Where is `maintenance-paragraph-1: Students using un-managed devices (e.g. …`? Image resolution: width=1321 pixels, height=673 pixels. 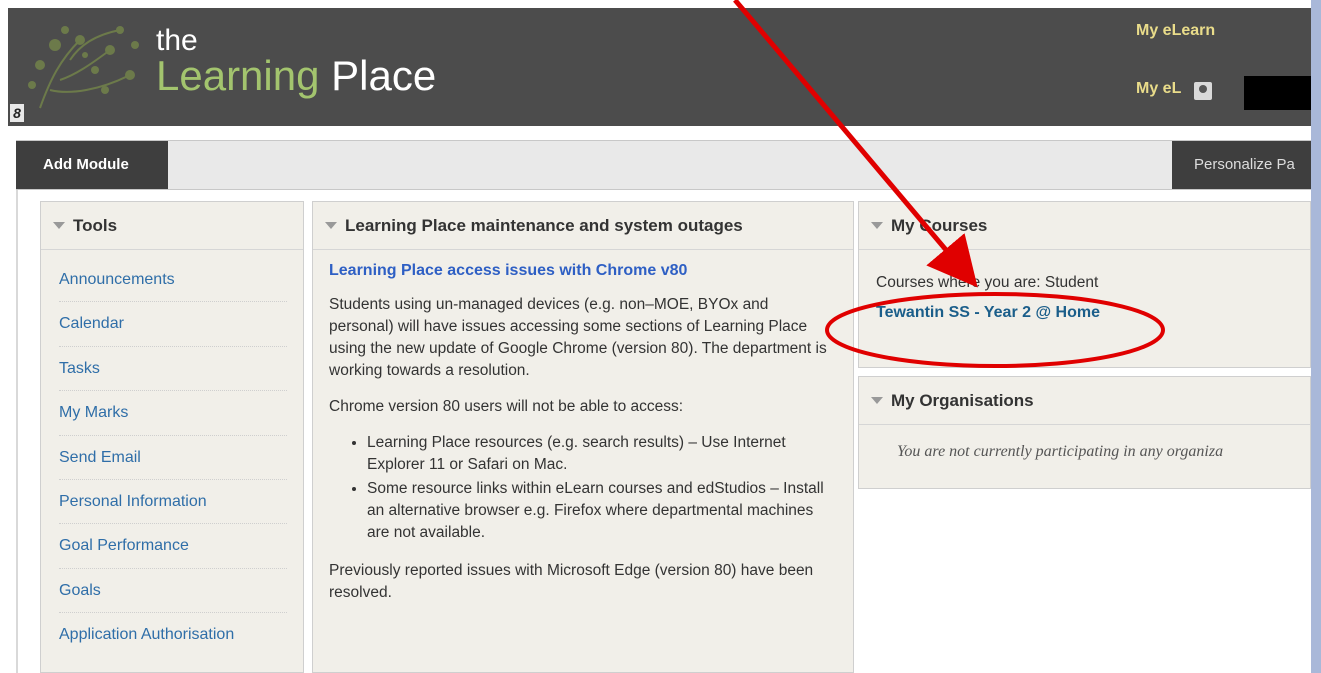
maintenance-paragraph-1: Students using un-managed devices (e.g. … is located at coordinates (578, 337).